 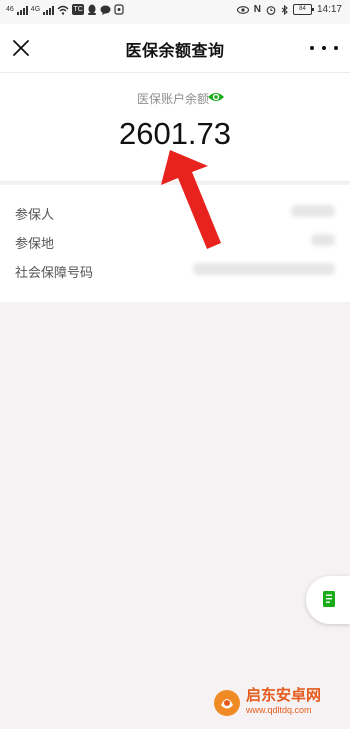 I want to click on wifi-icon, so click(x=63, y=10).